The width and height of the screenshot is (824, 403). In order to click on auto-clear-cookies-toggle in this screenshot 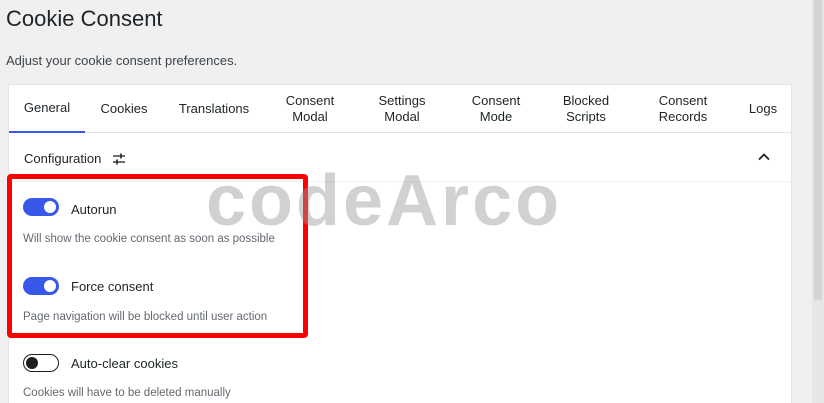, I will do `click(41, 363)`.